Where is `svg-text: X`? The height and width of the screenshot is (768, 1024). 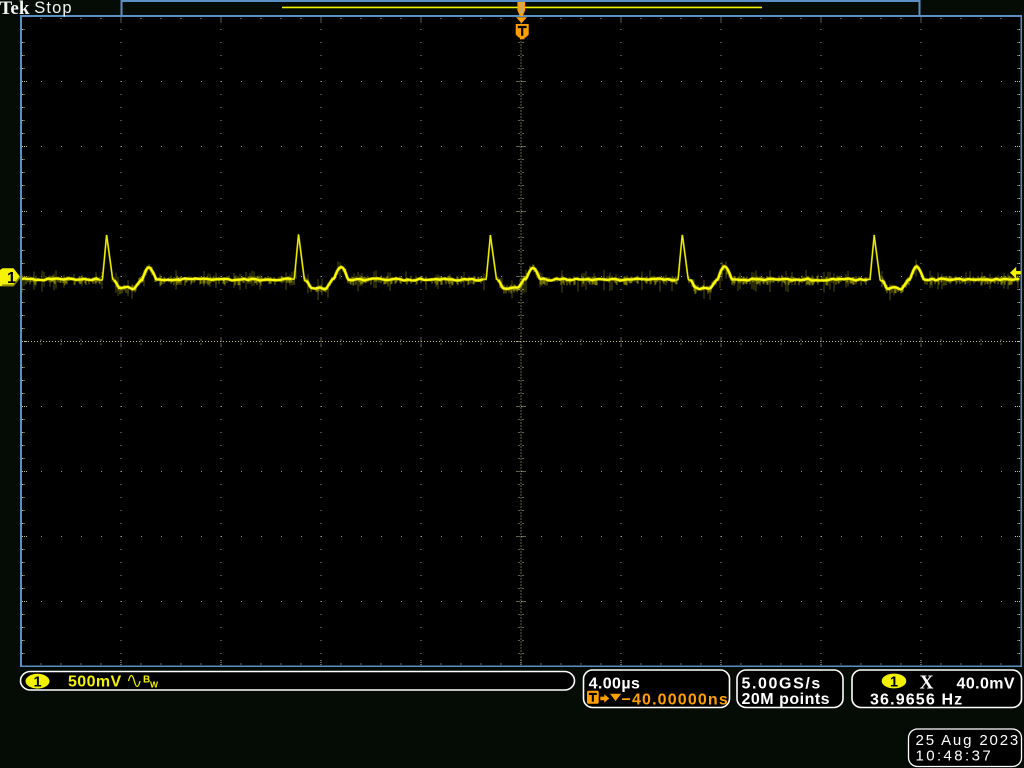
svg-text: X is located at coordinates (927, 683).